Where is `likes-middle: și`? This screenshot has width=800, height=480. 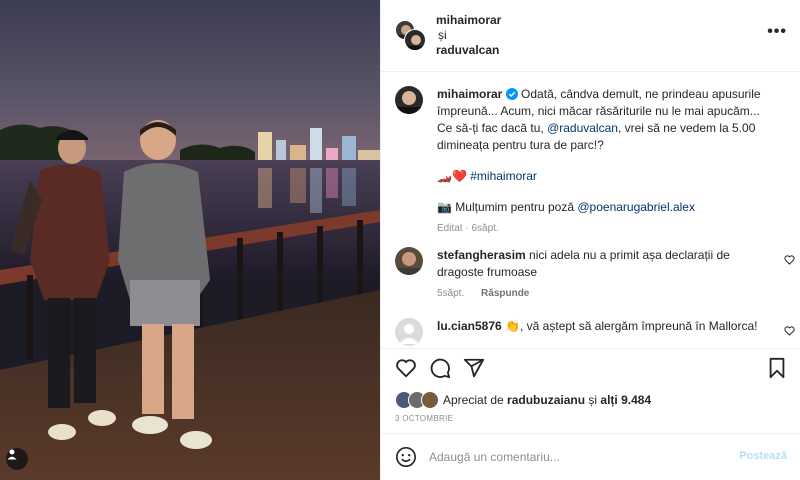 likes-middle: și is located at coordinates (593, 400).